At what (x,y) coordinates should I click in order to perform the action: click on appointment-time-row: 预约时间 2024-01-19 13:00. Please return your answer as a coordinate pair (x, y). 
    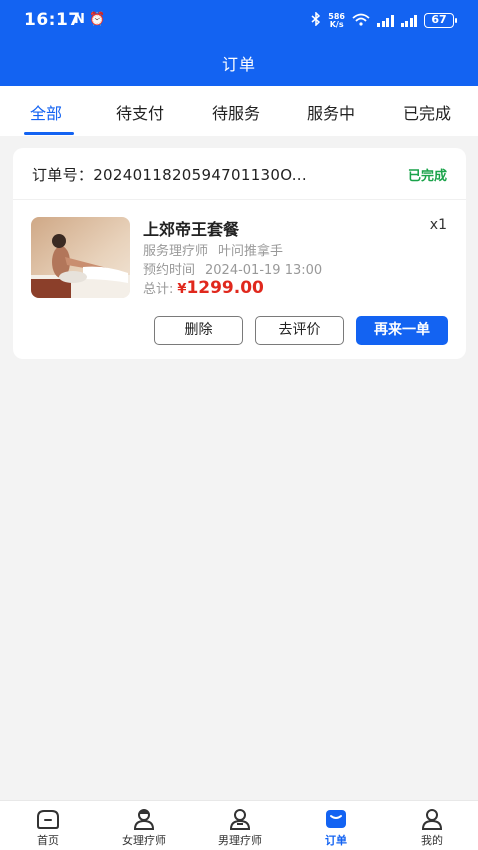
    Looking at the image, I should click on (233, 270).